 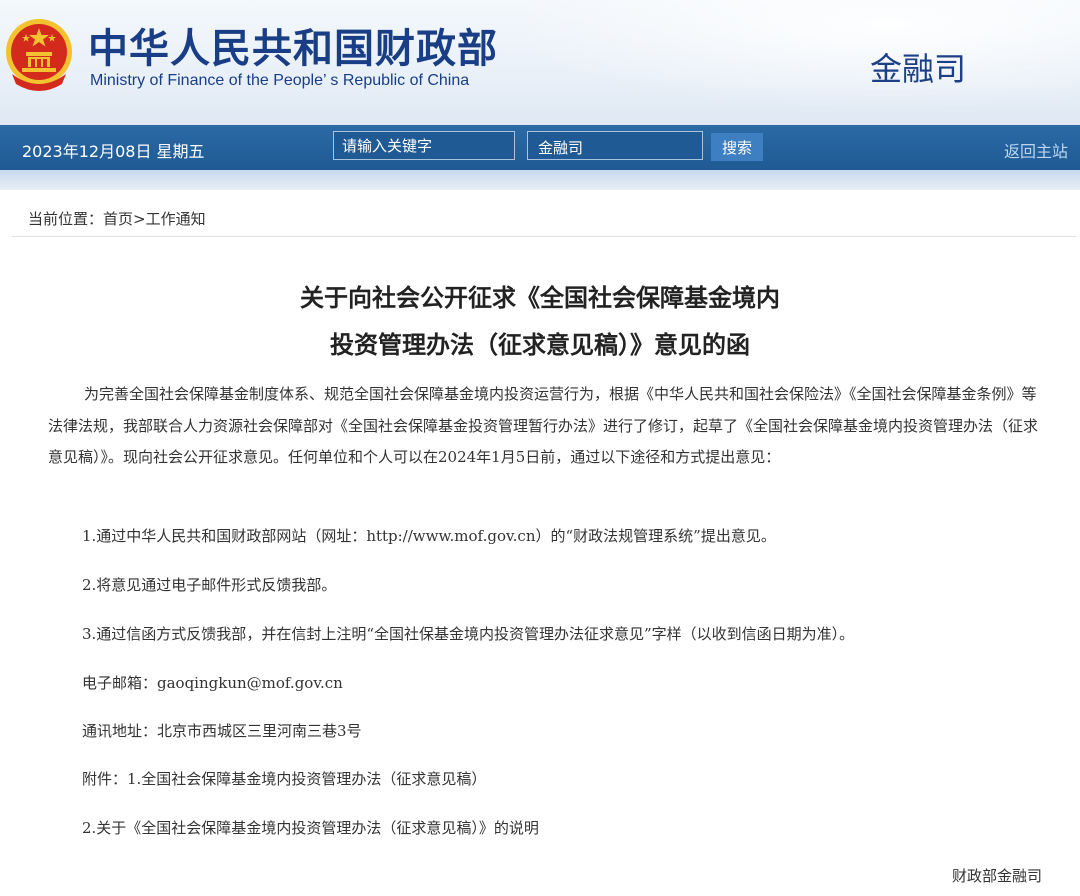 I want to click on header-strip, so click(x=540, y=180).